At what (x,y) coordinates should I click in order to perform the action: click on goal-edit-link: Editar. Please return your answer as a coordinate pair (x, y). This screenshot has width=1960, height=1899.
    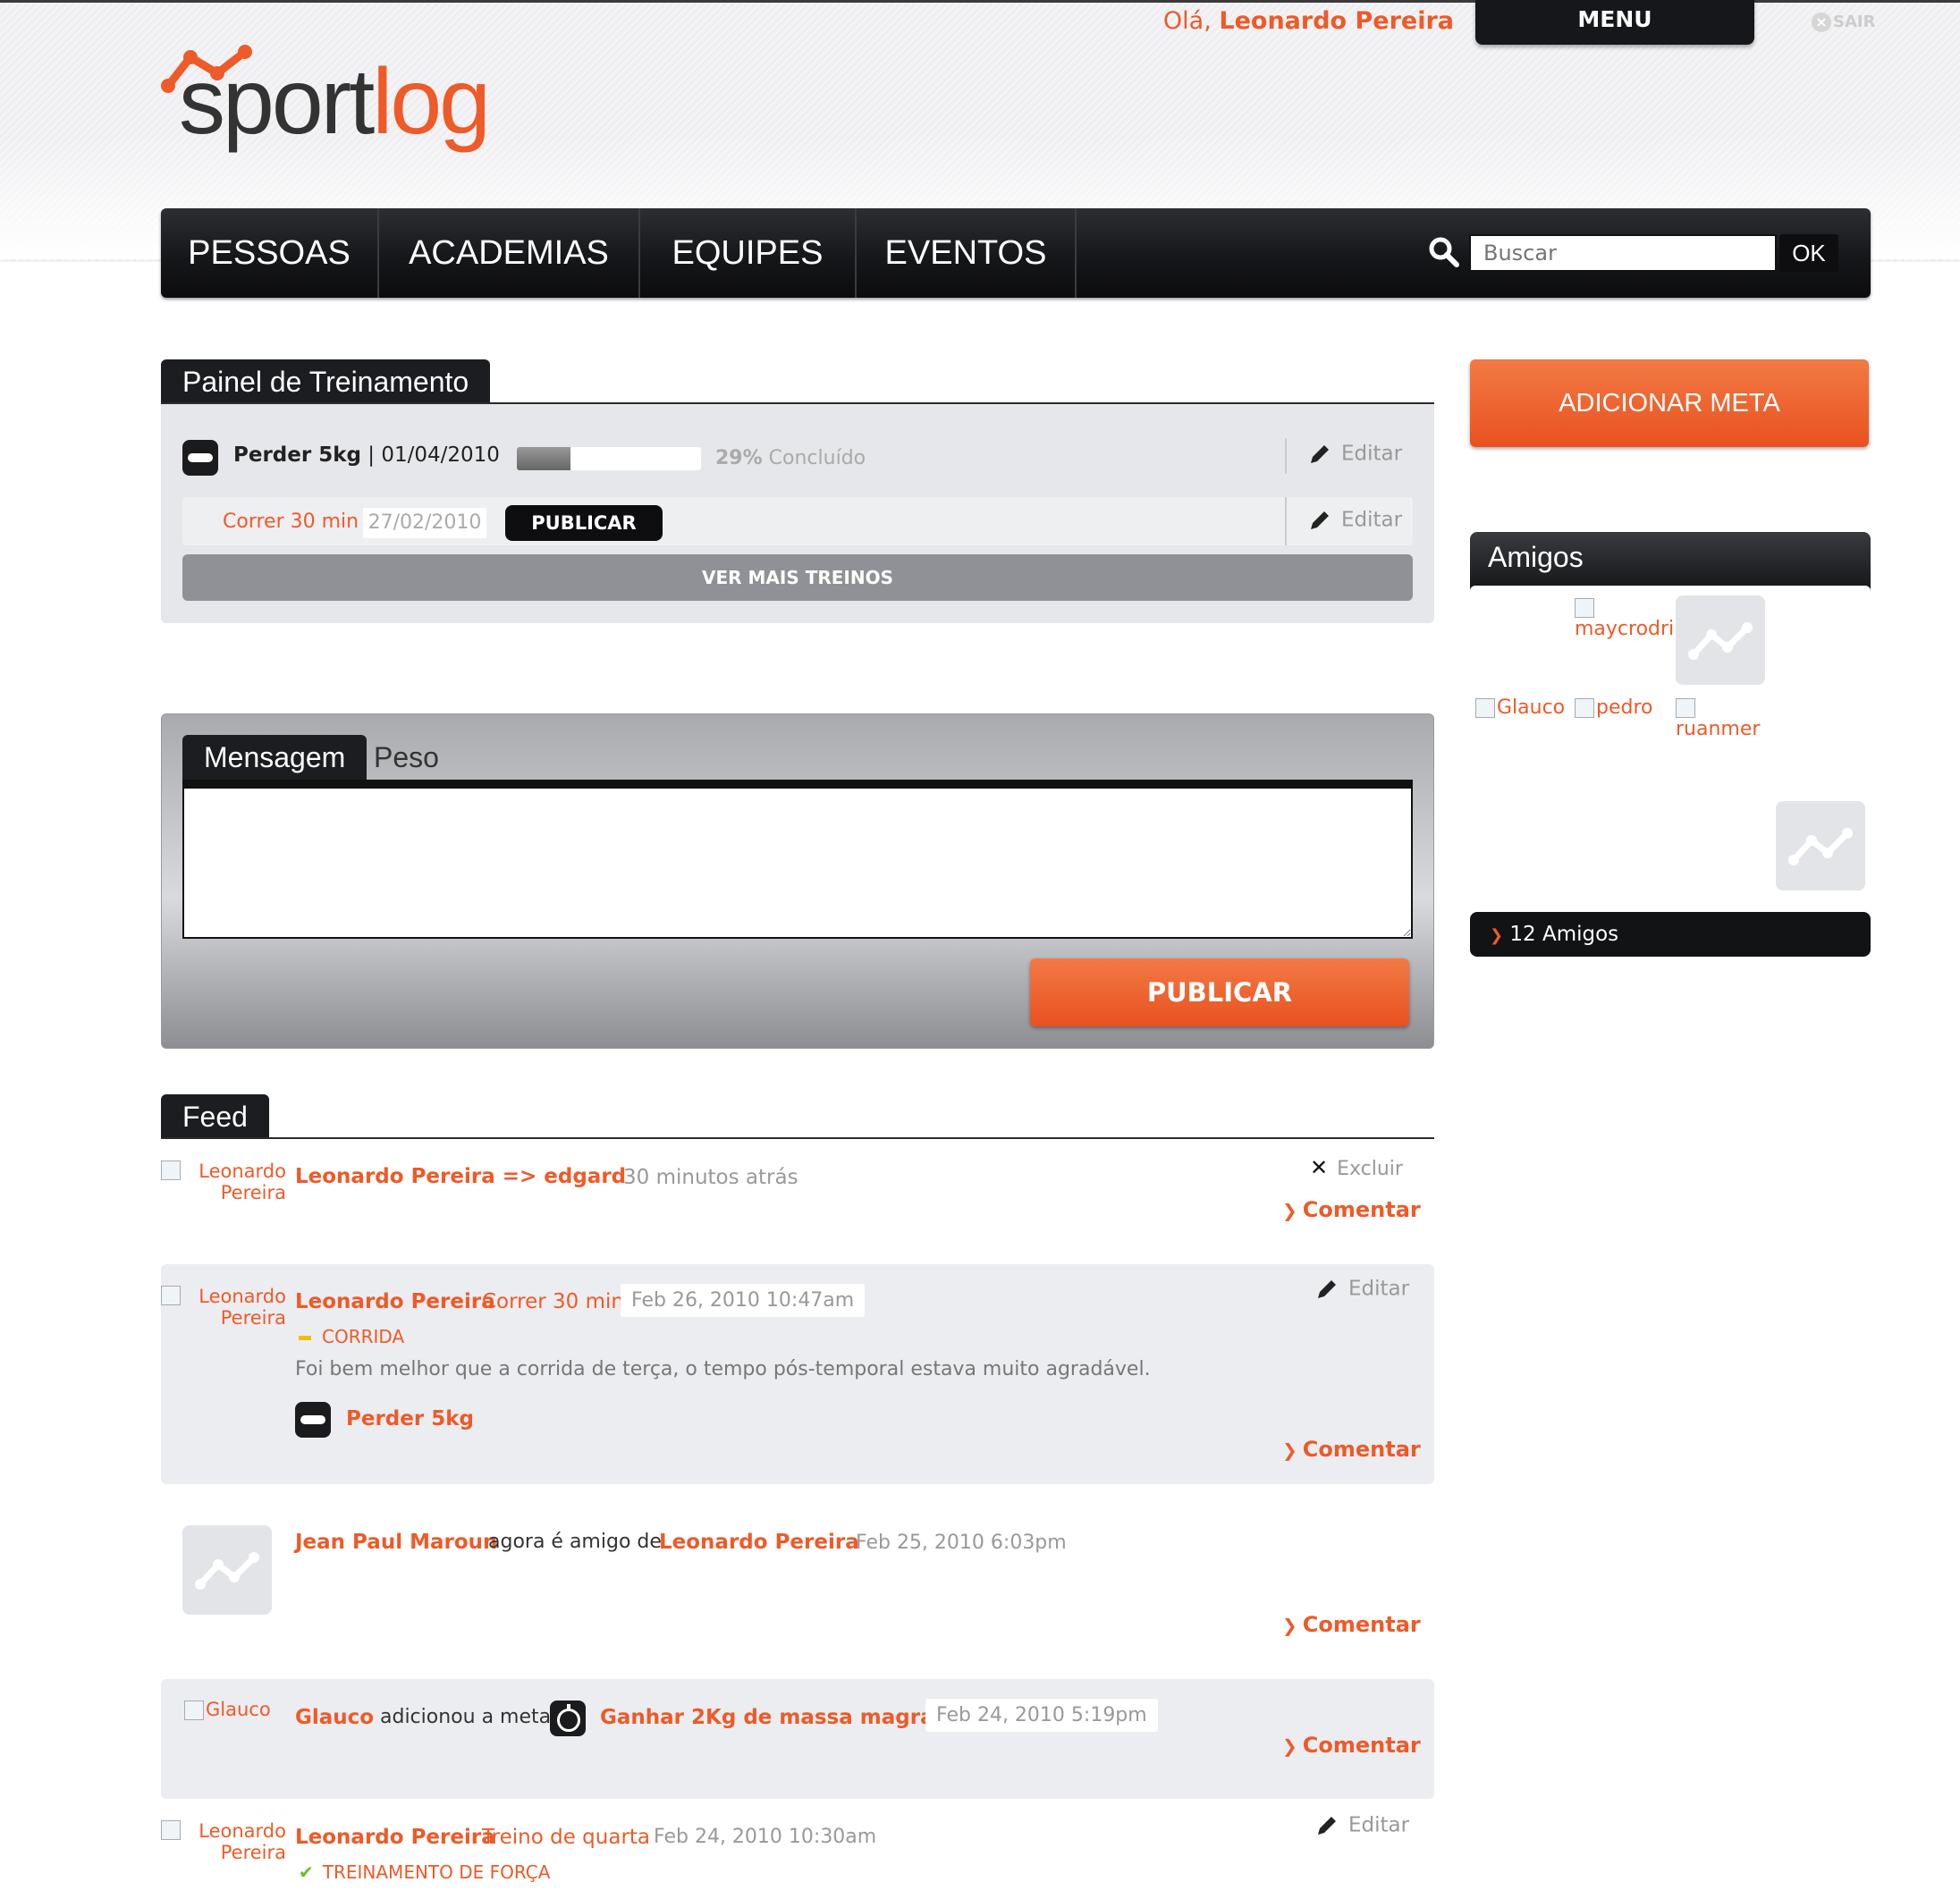
    Looking at the image, I should click on (1355, 454).